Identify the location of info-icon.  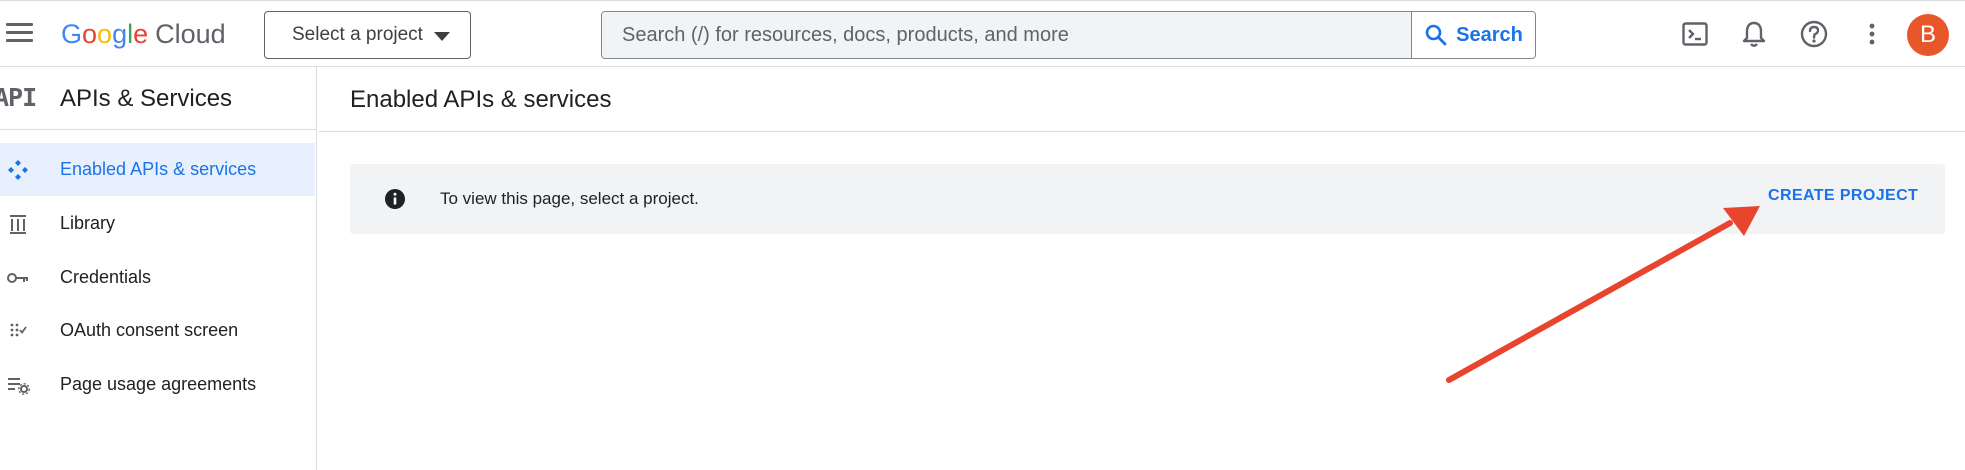
(395, 199).